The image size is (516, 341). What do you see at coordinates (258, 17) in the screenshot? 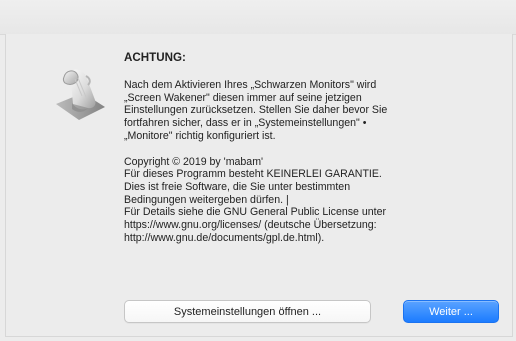
I see `window-titlebar` at bounding box center [258, 17].